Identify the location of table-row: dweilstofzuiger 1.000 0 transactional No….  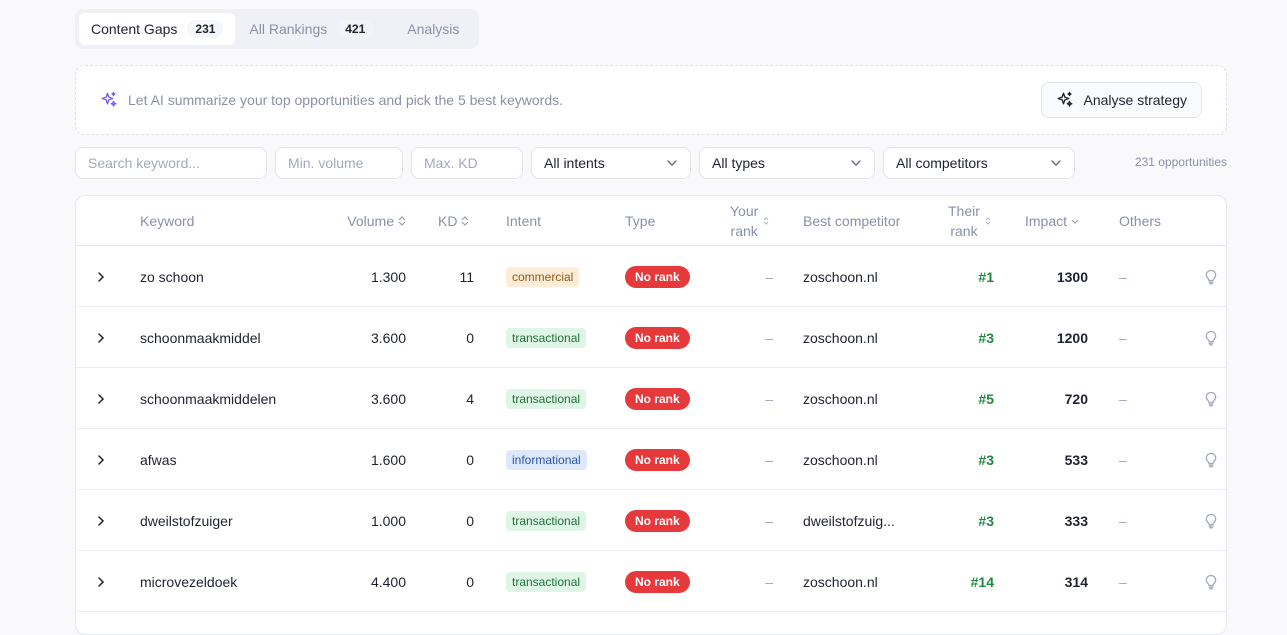
(651, 520).